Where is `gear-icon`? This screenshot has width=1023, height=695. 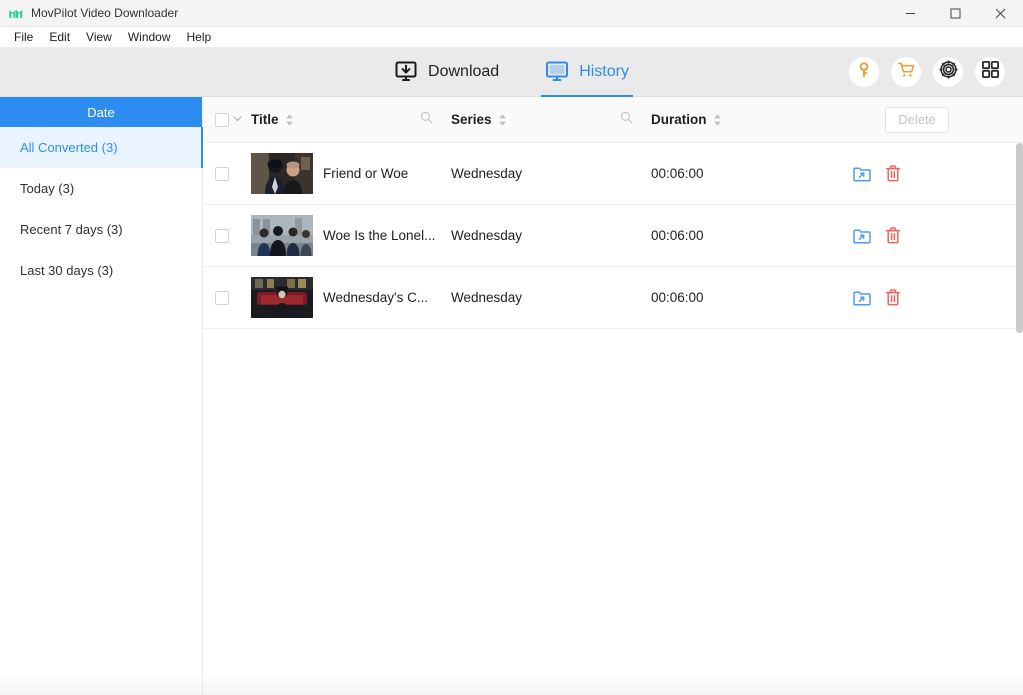
gear-icon is located at coordinates (948, 72).